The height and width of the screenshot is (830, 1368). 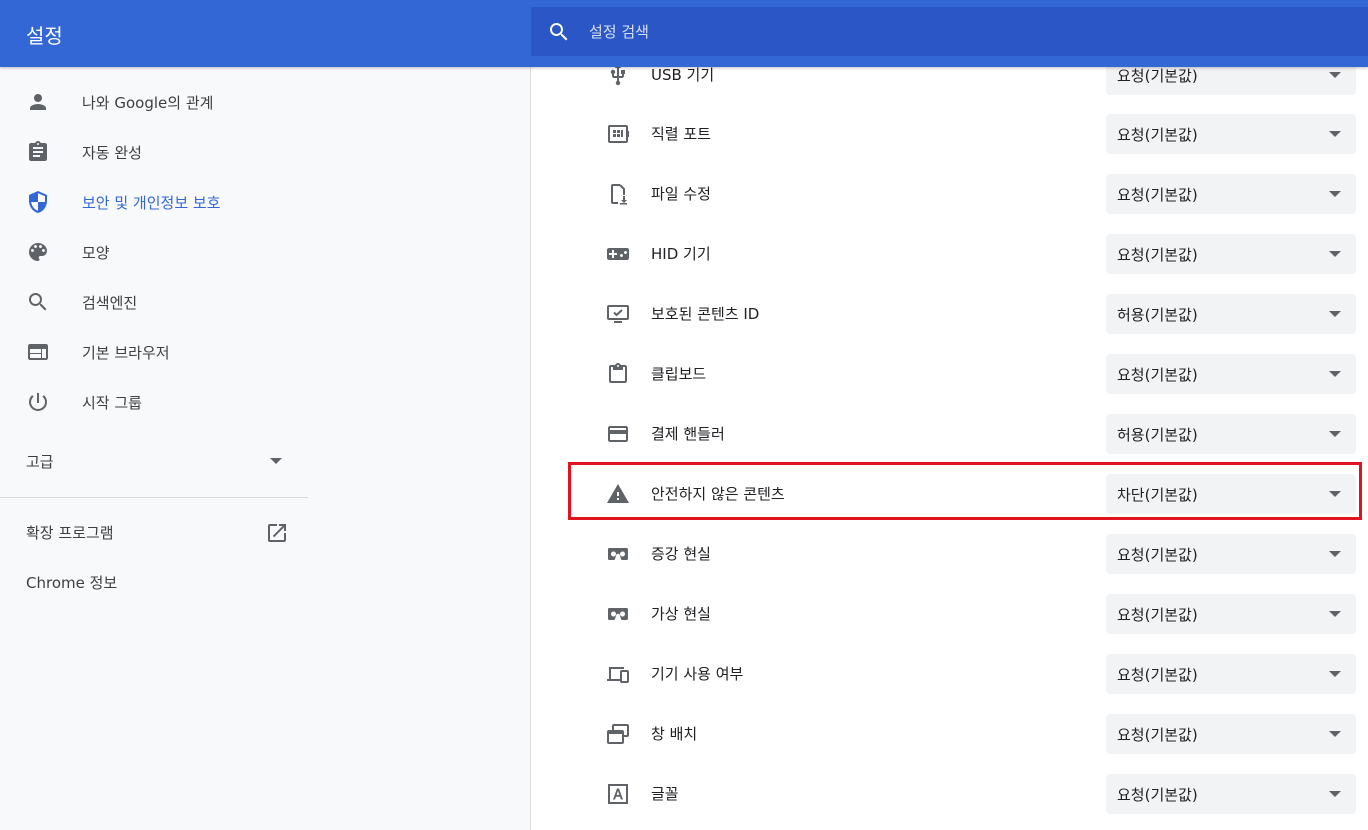 I want to click on permission-label: 파일 수정, so click(x=681, y=194).